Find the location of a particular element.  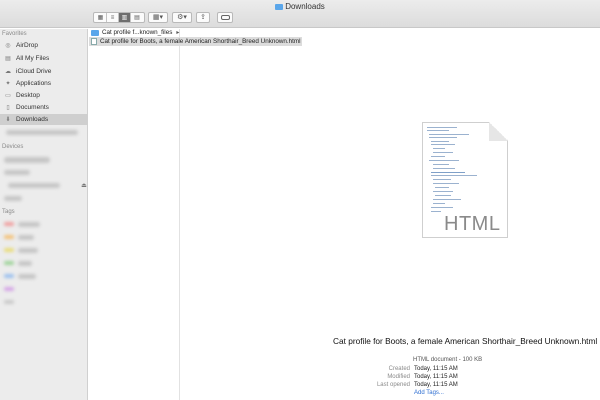

preview-kind-size: HTML document - 100 KB is located at coordinates (448, 360).